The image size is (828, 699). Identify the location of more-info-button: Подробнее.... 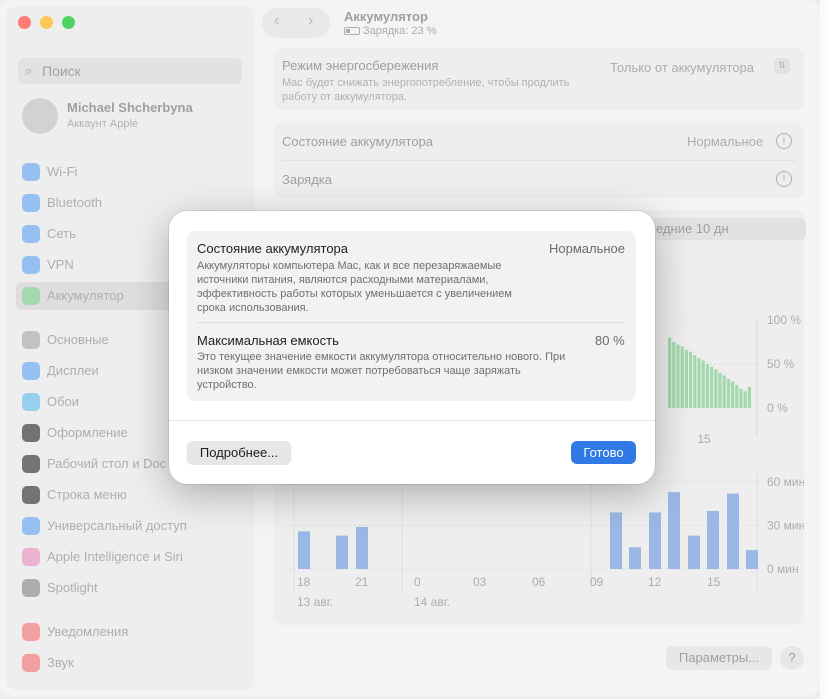
(239, 452).